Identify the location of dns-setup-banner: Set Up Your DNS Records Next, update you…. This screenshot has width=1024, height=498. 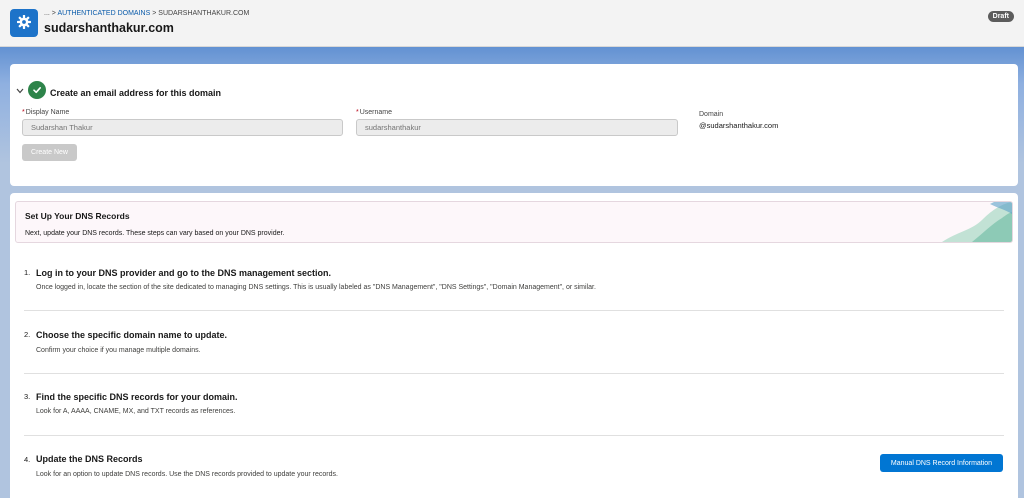
(514, 222).